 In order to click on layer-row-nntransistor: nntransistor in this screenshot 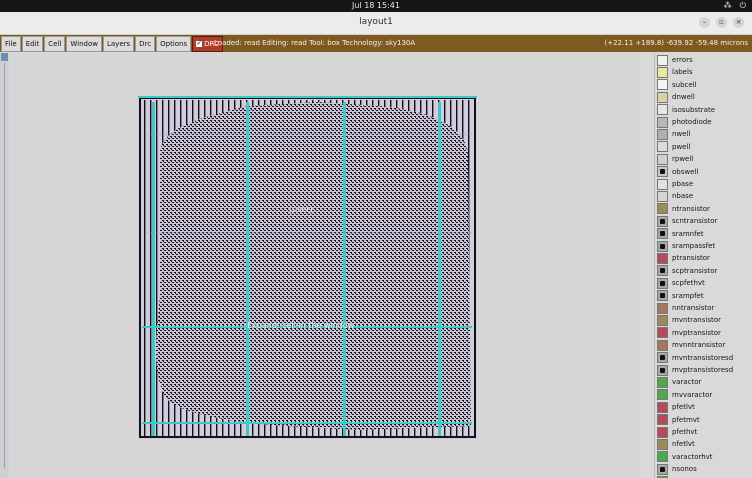, I will do `click(685, 308)`.